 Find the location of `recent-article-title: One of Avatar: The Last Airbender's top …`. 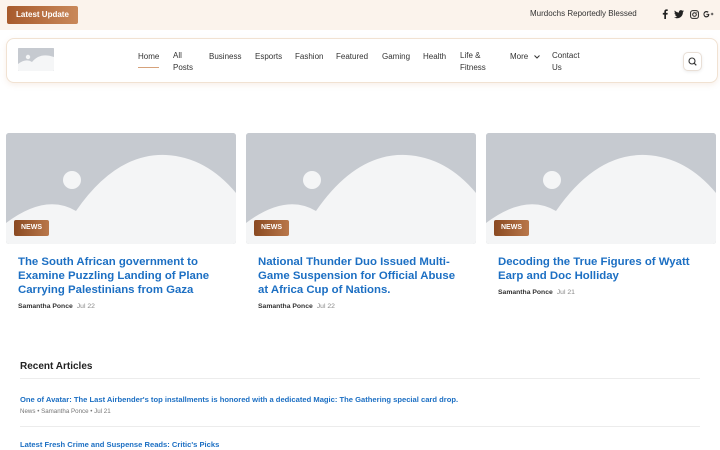

recent-article-title: One of Avatar: The Last Airbender's top … is located at coordinates (239, 399).